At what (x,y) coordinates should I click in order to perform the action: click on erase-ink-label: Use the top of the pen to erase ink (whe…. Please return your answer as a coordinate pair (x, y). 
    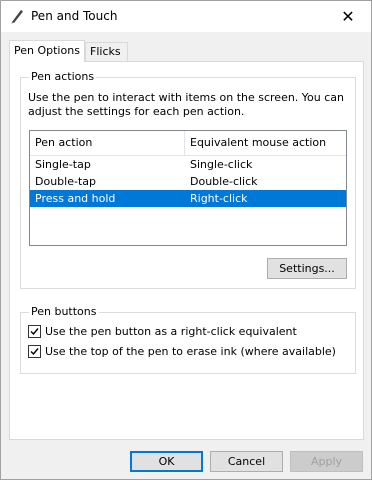
    Looking at the image, I should click on (190, 351).